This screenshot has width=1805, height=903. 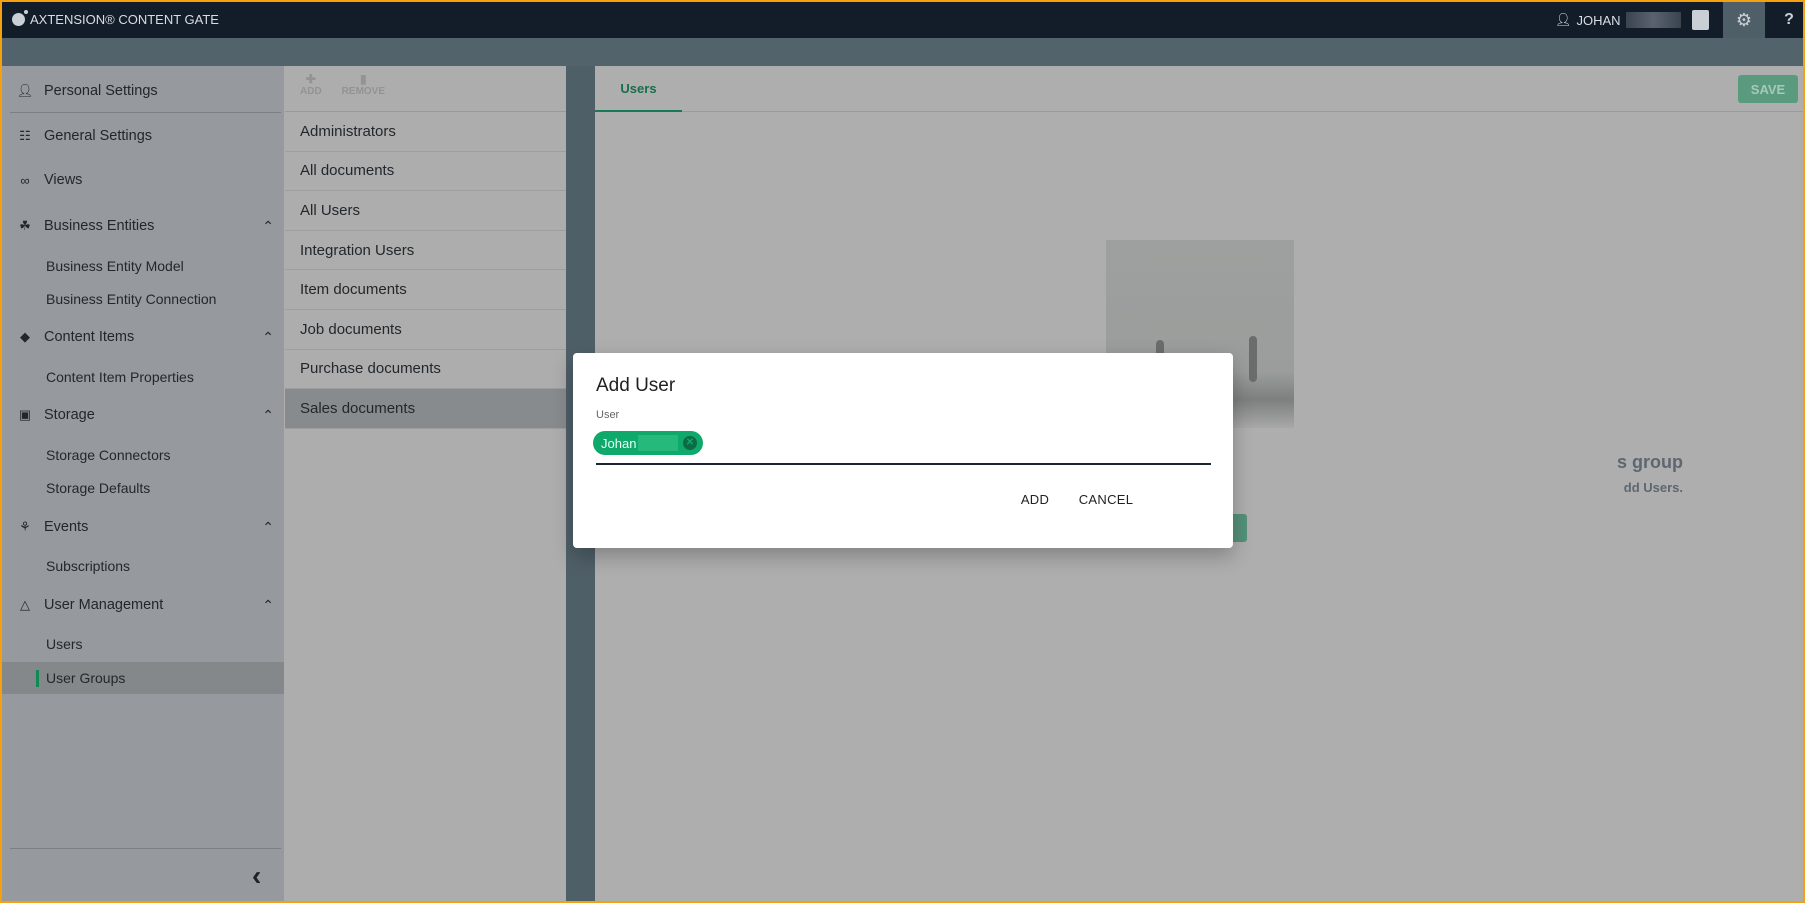 I want to click on sidebar-item-storage: ▣ Storage ⌃, so click(x=143, y=415).